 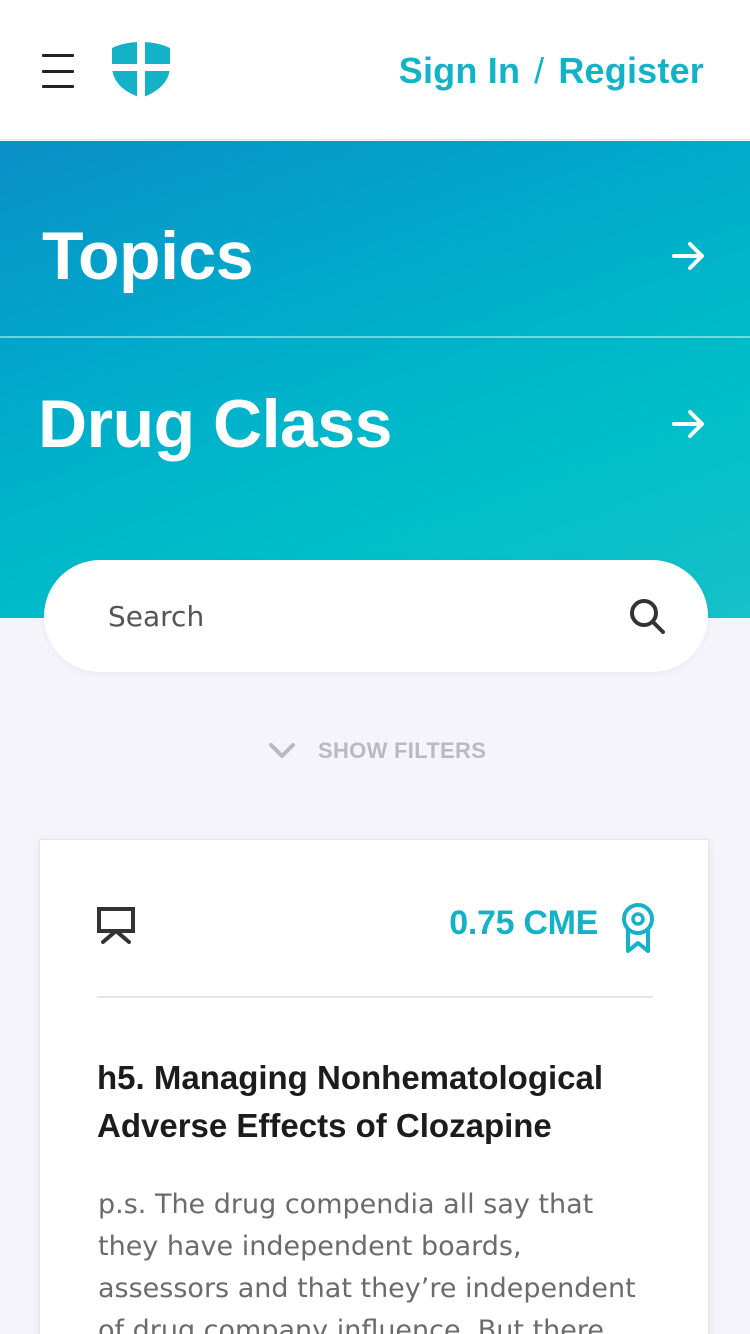 I want to click on search-icon, so click(x=647, y=616).